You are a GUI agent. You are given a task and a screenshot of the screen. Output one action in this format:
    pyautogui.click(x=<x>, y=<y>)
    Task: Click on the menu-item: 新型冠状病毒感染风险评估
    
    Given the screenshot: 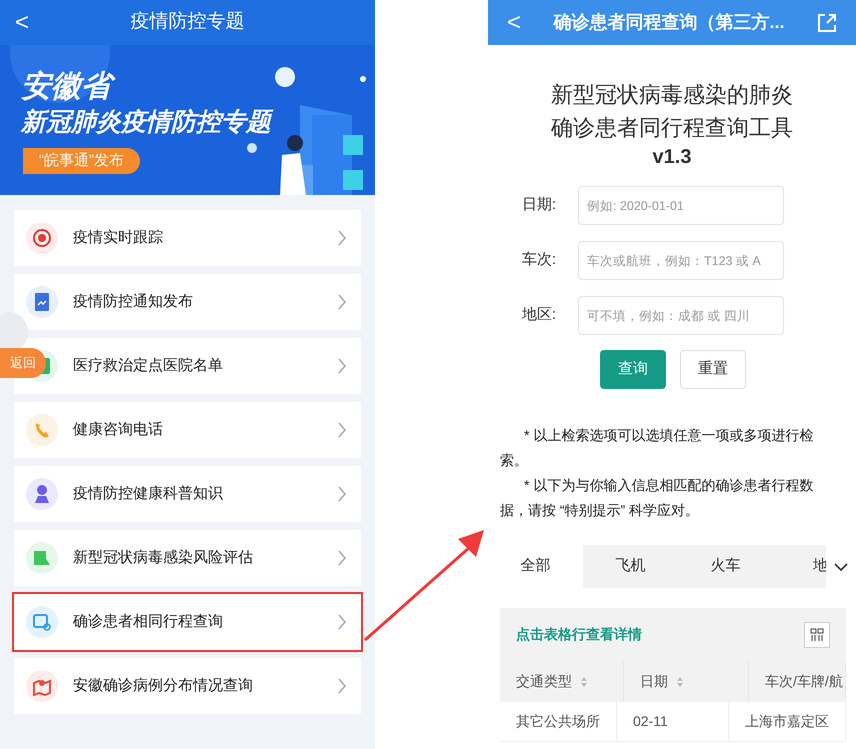 What is the action you would take?
    pyautogui.click(x=187, y=558)
    